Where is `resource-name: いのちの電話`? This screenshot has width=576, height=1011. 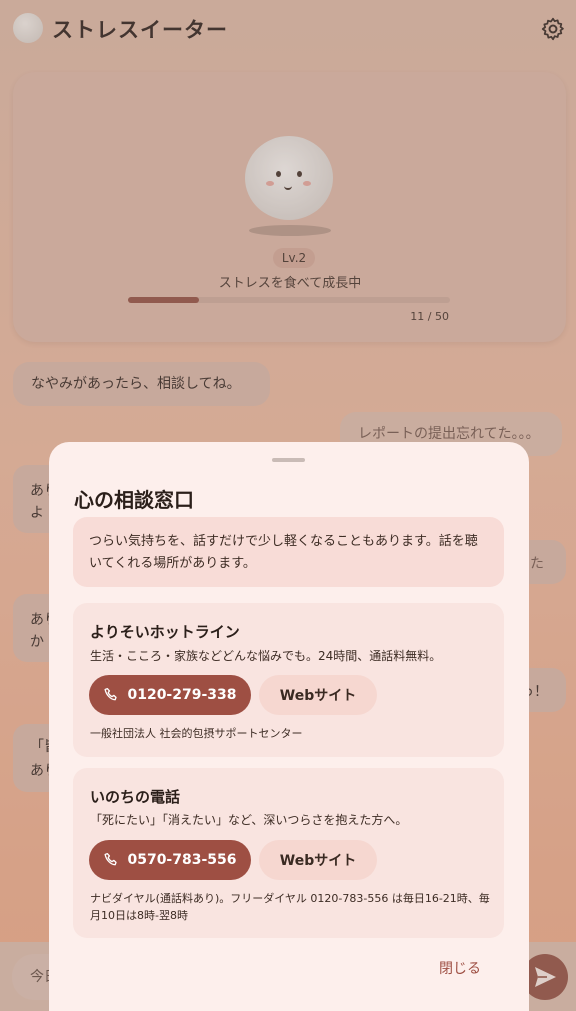 resource-name: いのちの電話 is located at coordinates (135, 797).